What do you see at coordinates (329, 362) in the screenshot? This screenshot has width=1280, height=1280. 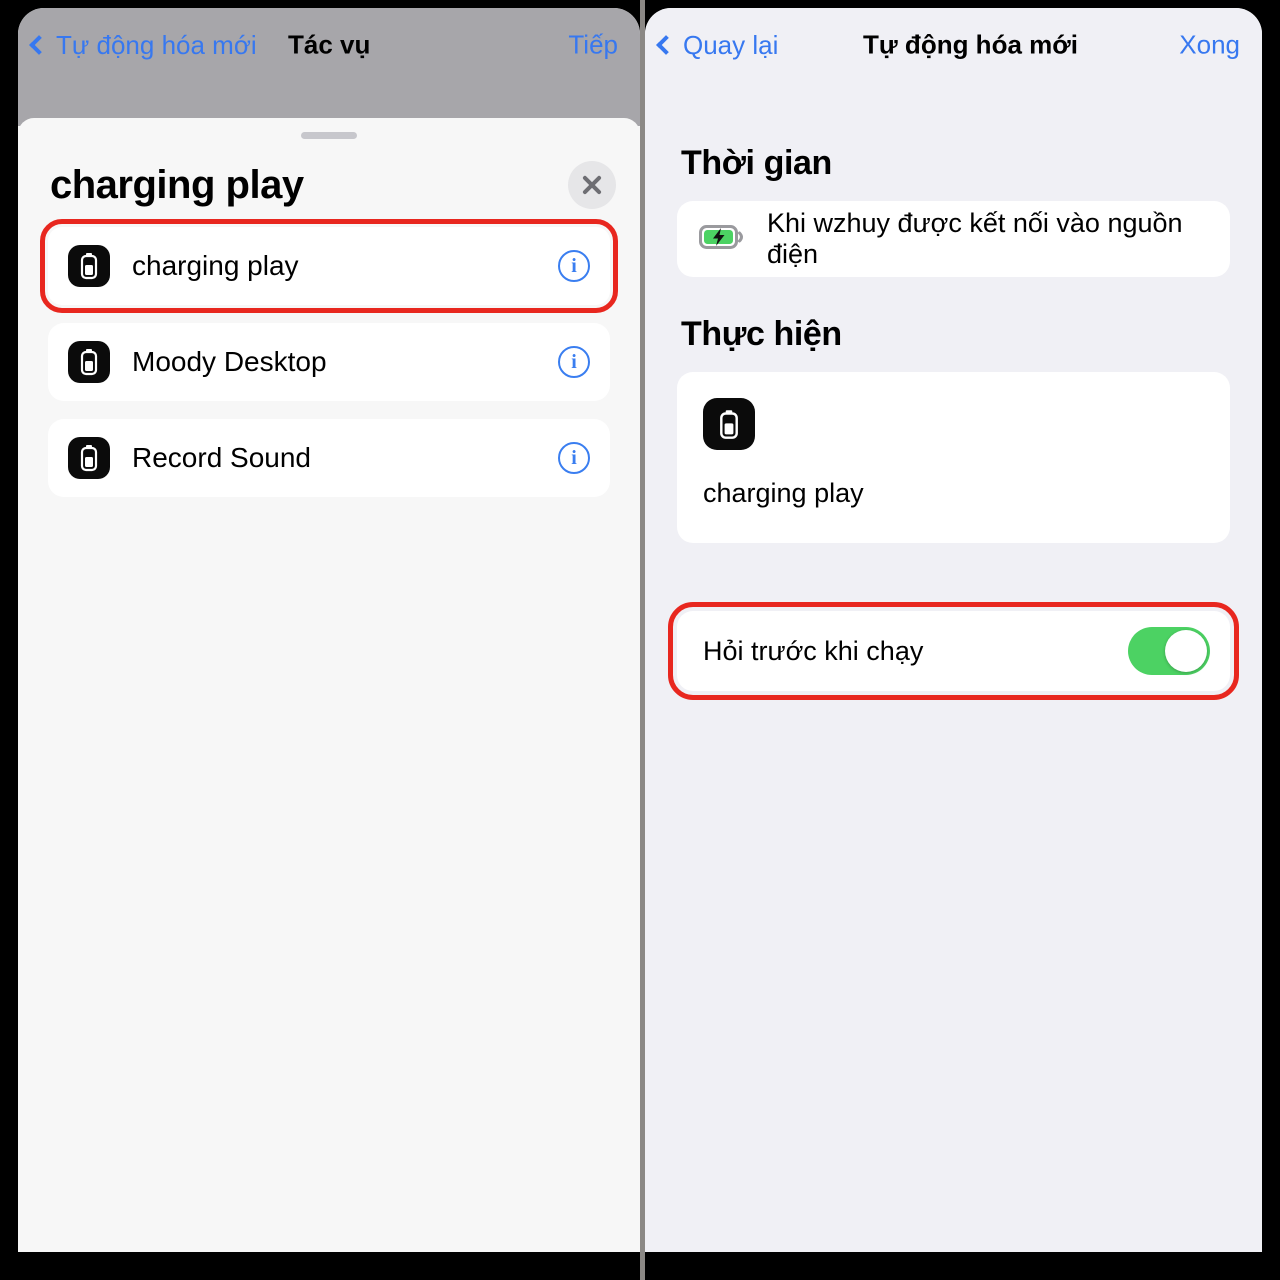 I see `list-item: Moody Desktop i` at bounding box center [329, 362].